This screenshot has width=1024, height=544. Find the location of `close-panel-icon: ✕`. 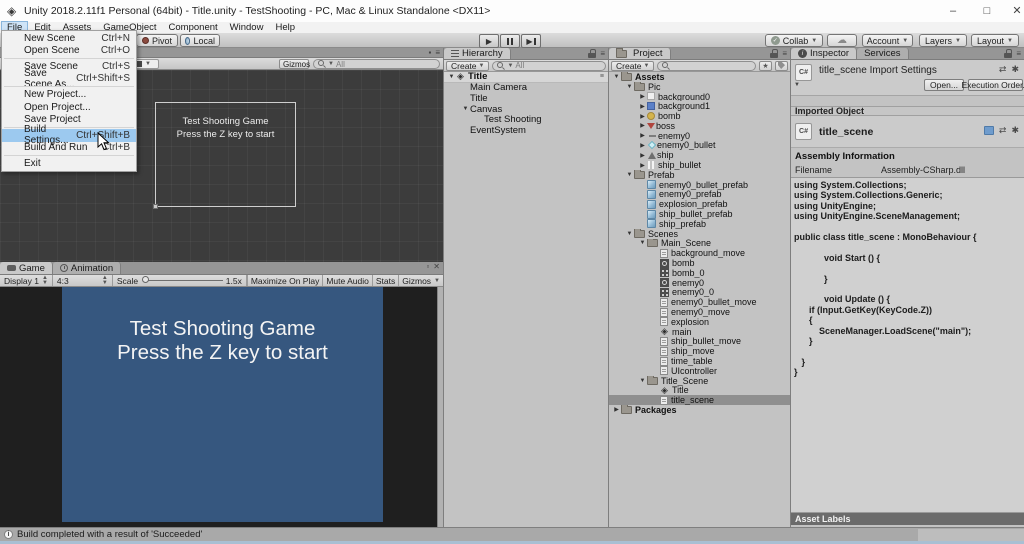

close-panel-icon: ✕ is located at coordinates (436, 267).